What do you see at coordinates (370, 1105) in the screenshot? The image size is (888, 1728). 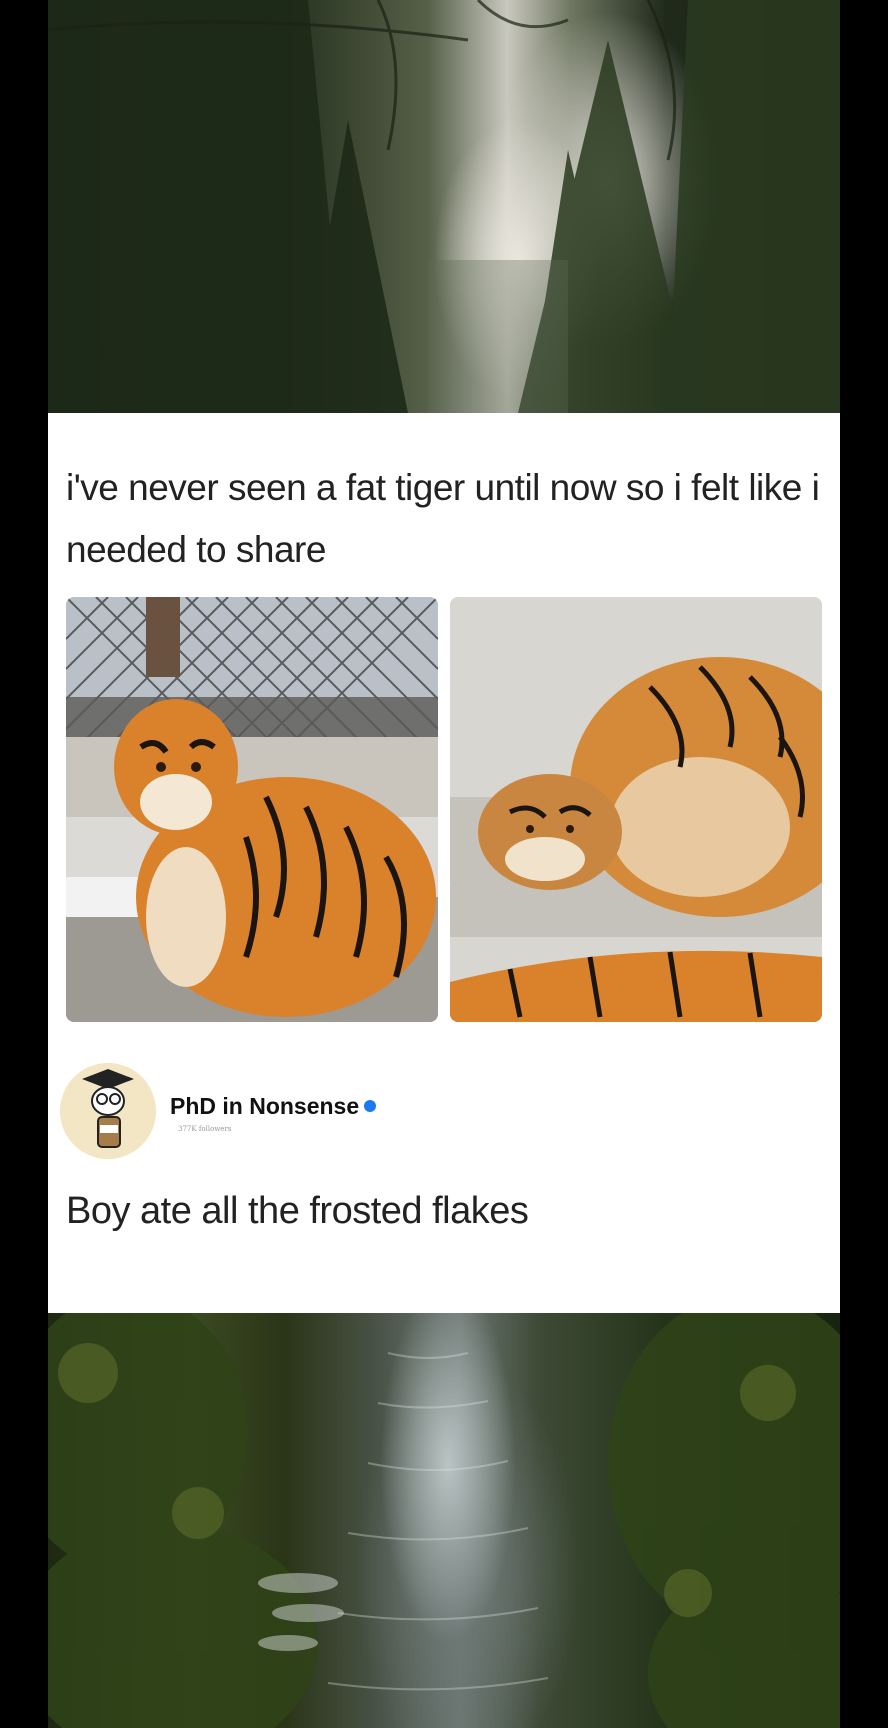 I see `verified-badge-icon` at bounding box center [370, 1105].